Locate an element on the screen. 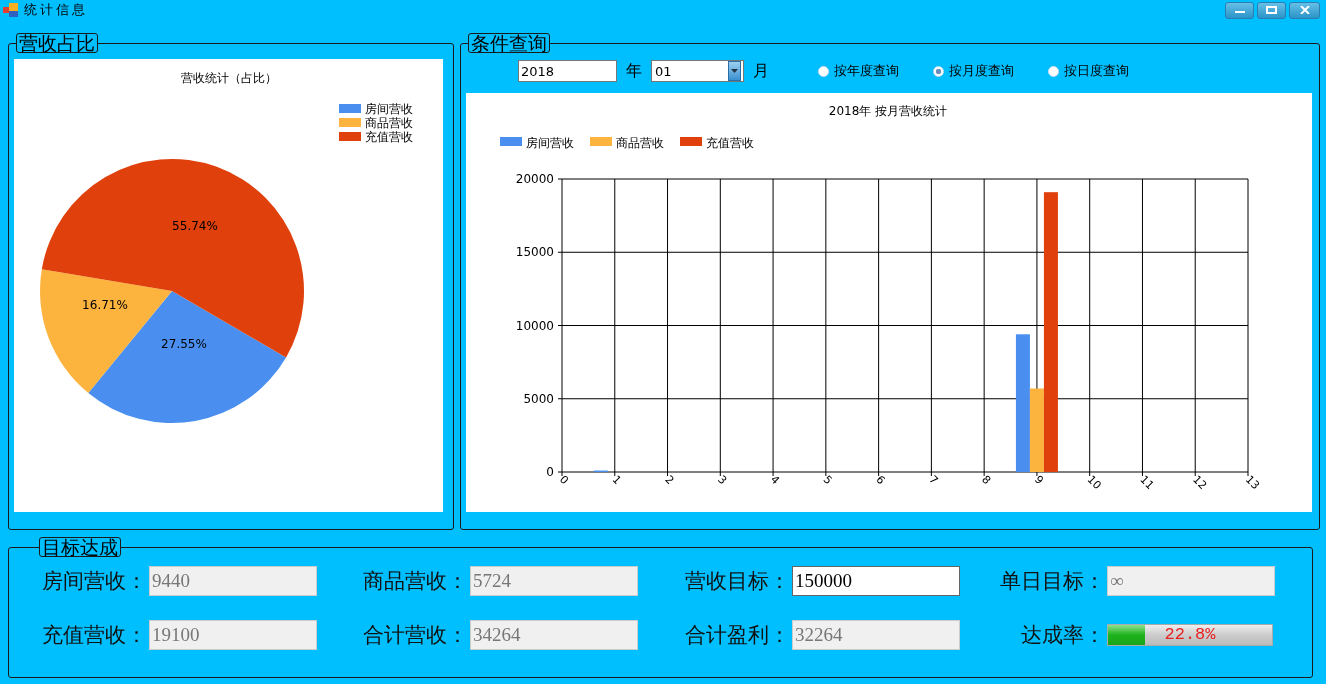 This screenshot has width=1326, height=684. field-label: 单日目标： is located at coordinates (1052, 581).